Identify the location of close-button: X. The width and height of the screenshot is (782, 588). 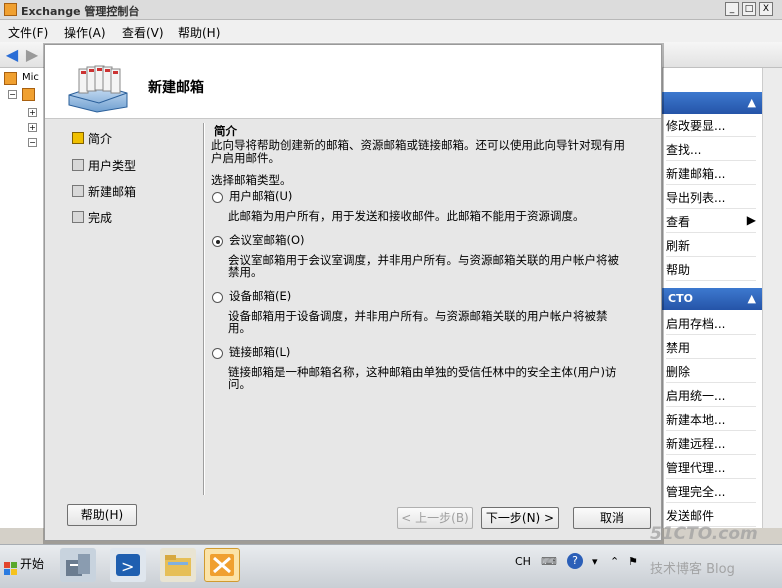
(766, 9).